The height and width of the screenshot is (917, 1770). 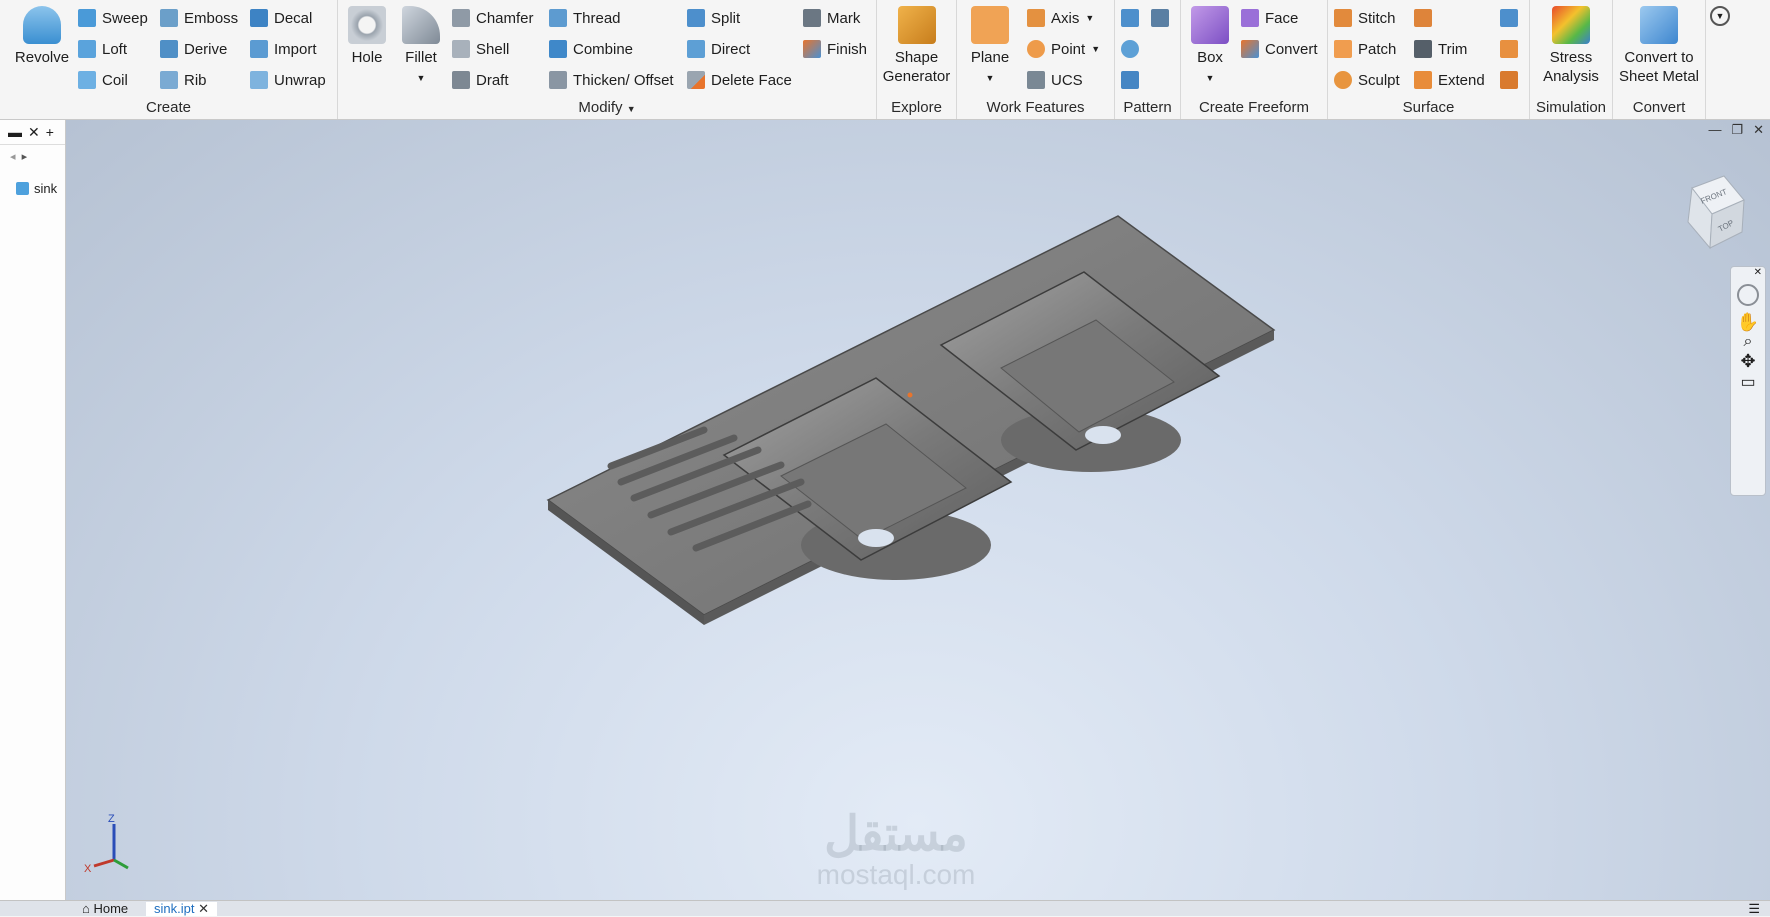 I want to click on decal-icon, so click(x=259, y=18).